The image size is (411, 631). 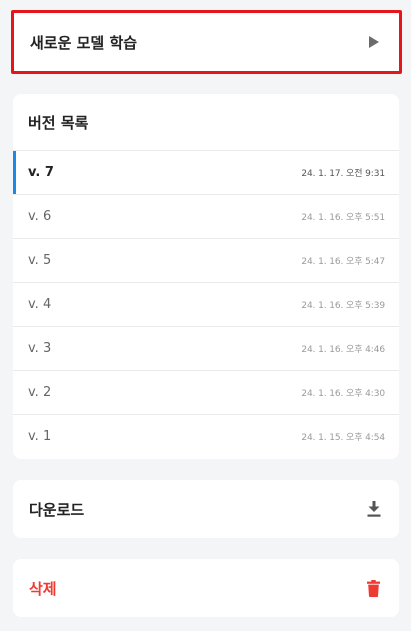 What do you see at coordinates (206, 216) in the screenshot?
I see `version-row-6: v. 6 24. 1. 16. 오후 5:51` at bounding box center [206, 216].